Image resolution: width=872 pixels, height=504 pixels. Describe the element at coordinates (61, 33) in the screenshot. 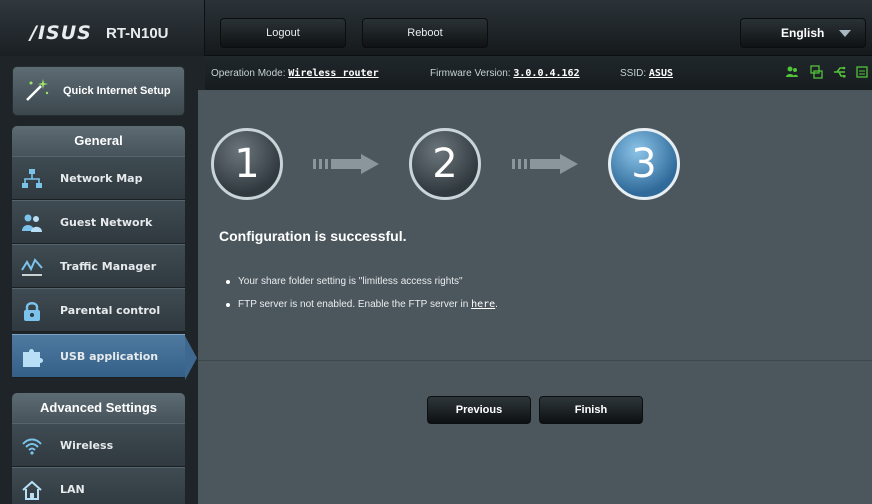

I see `asus-logo: /ISUS` at that location.